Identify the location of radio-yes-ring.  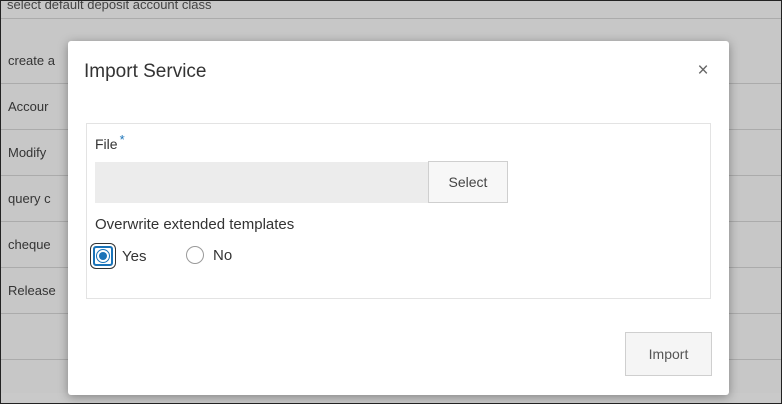
(103, 256).